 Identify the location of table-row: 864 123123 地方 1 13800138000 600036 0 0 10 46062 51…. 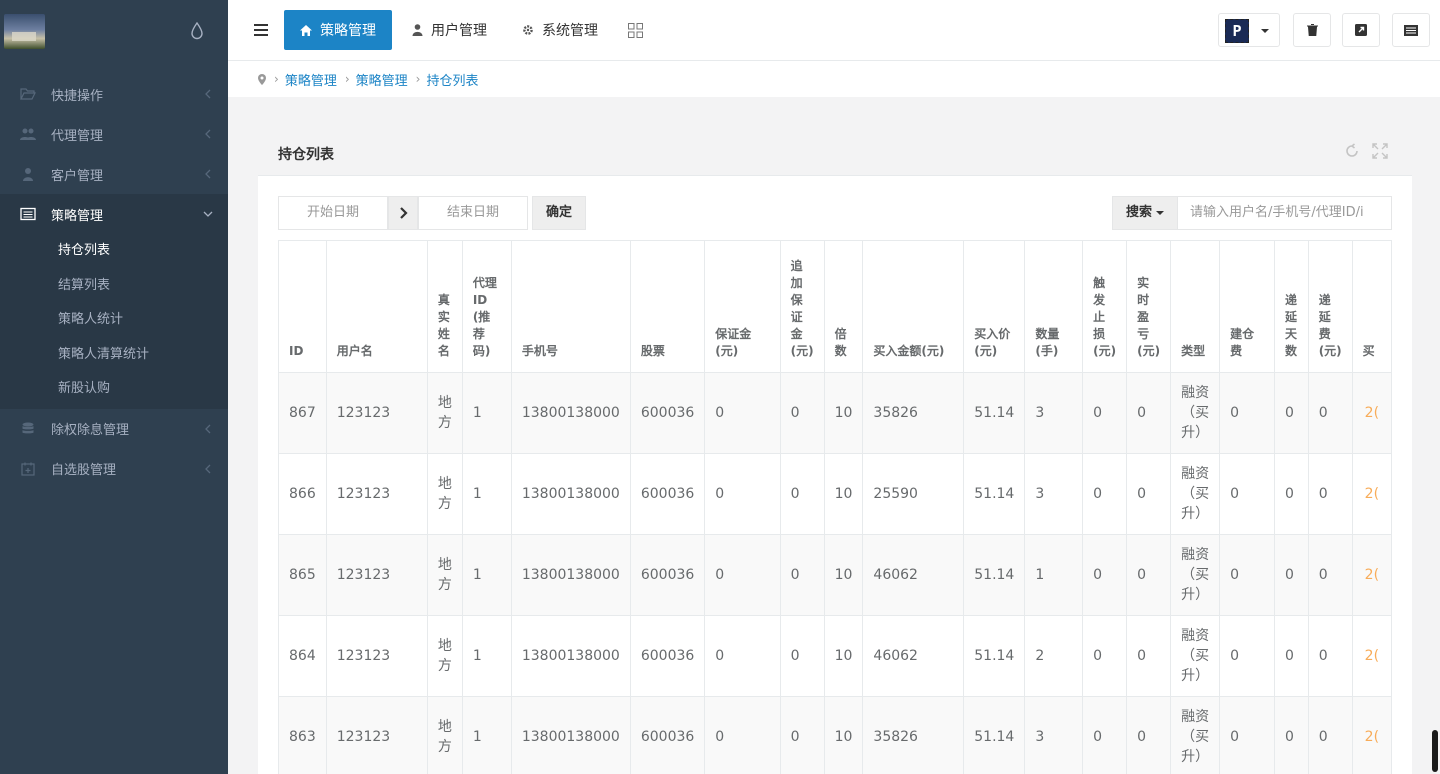
(835, 656).